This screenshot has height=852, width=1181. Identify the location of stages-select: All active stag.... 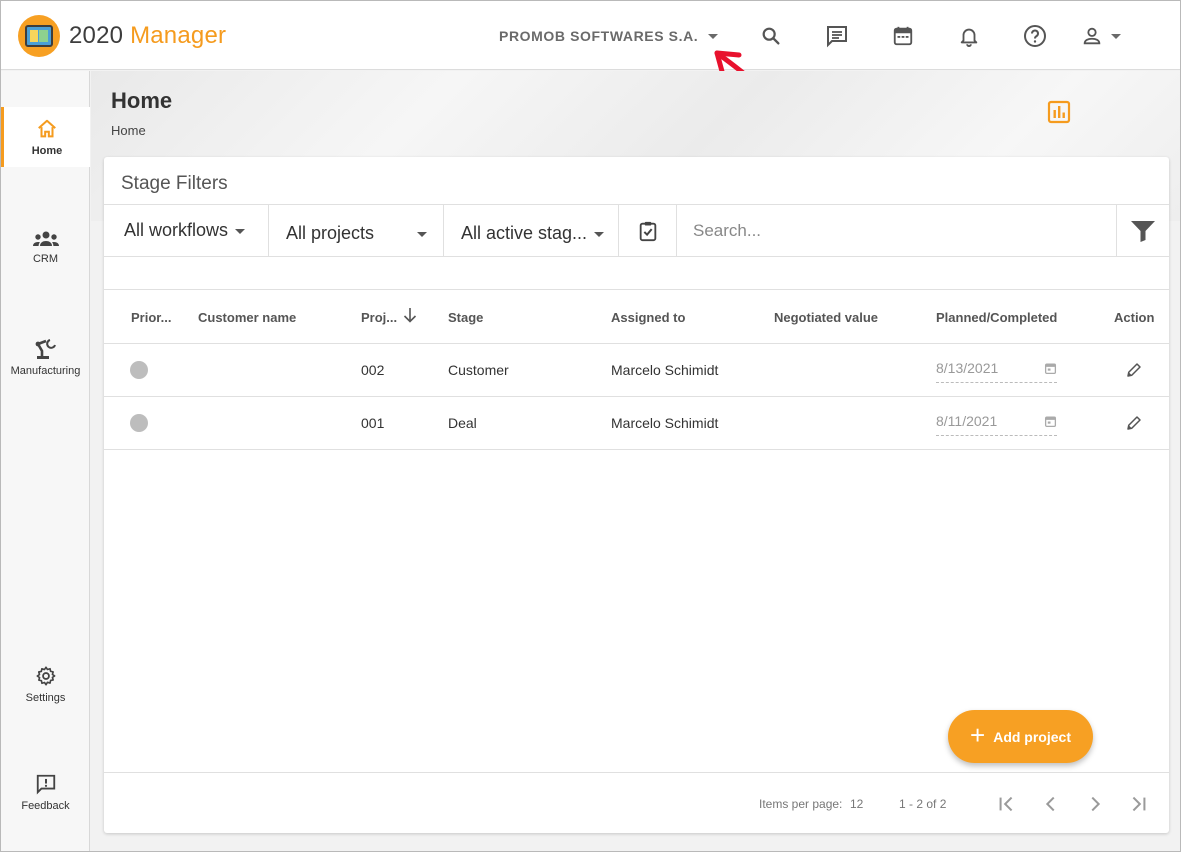
(531, 231).